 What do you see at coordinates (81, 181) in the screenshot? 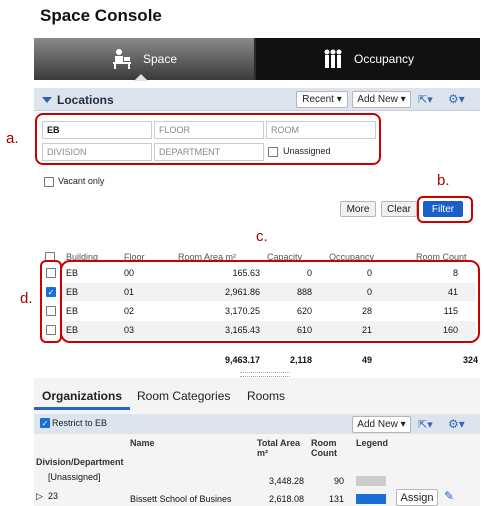
I see `vacant-only-label: Vacant only` at bounding box center [81, 181].